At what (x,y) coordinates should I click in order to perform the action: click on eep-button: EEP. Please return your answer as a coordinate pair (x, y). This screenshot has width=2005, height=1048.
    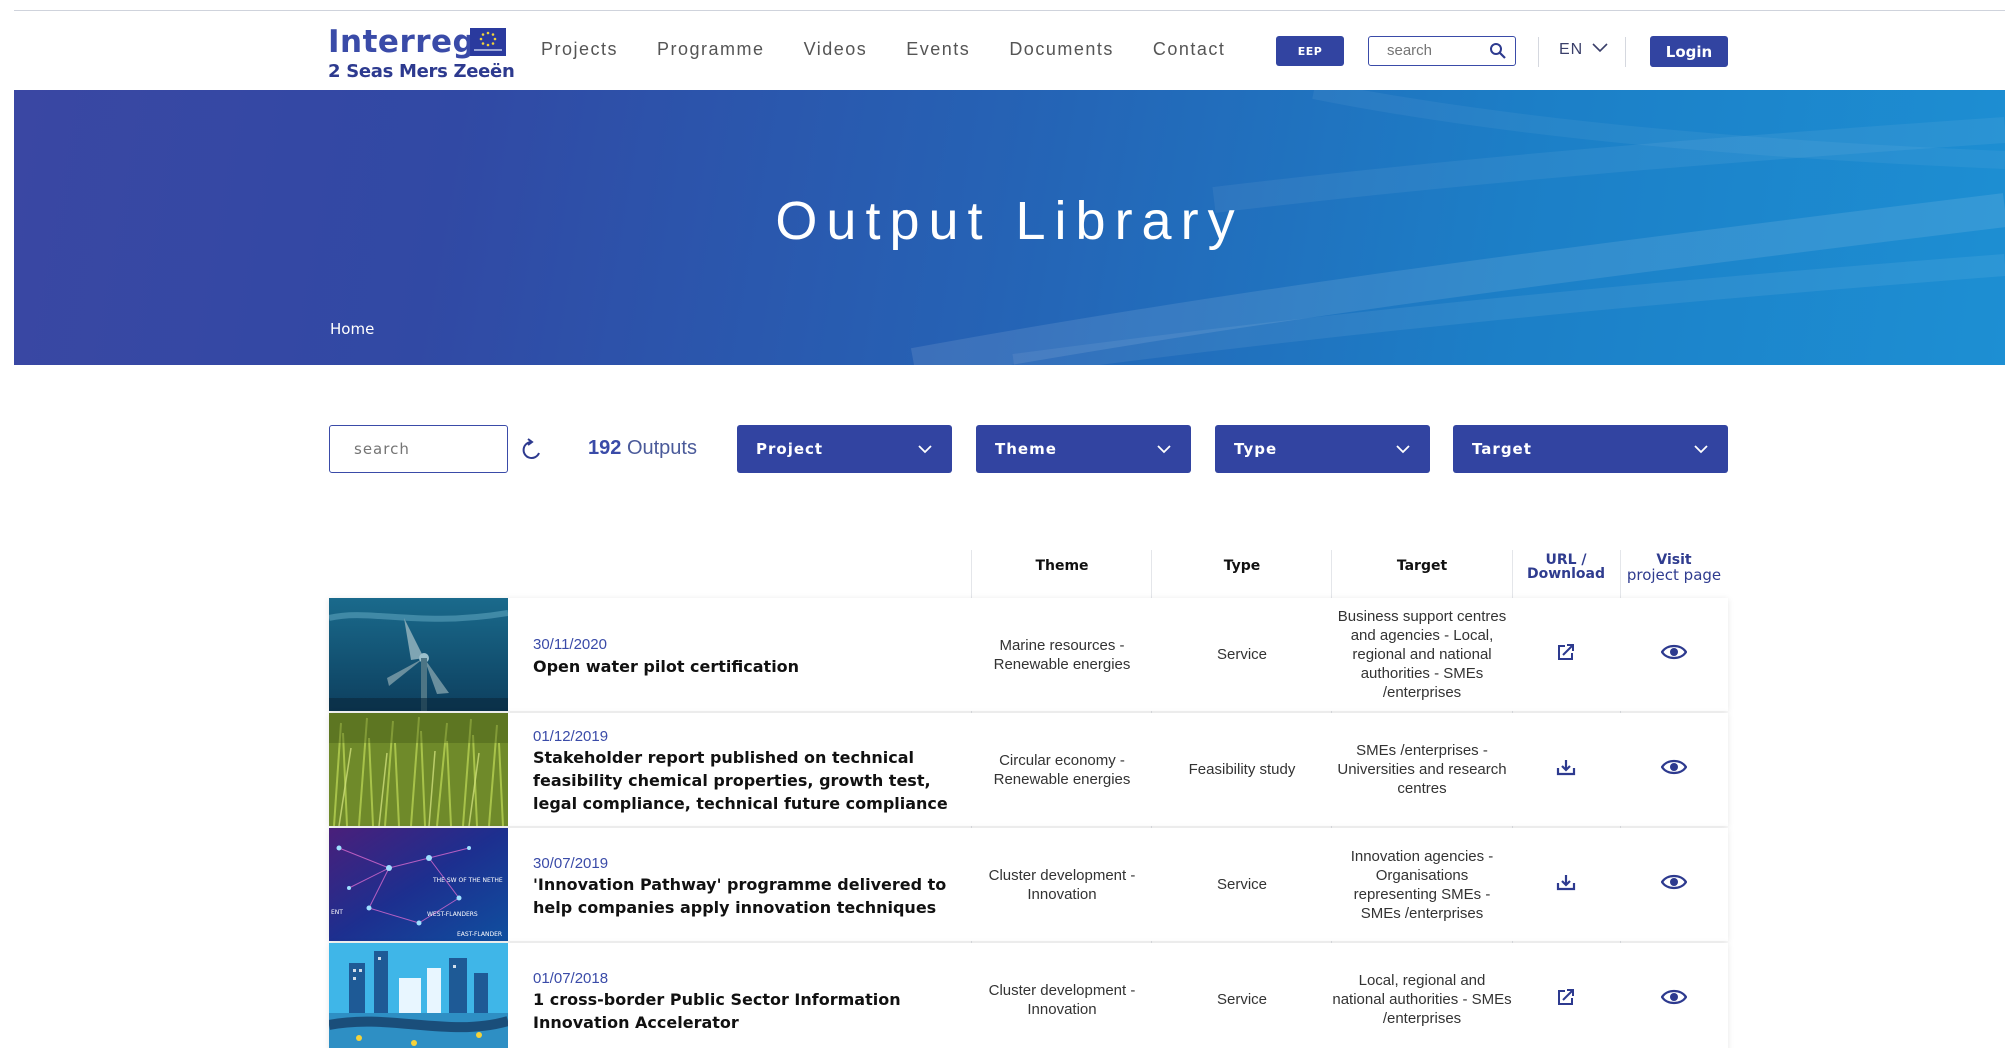
    Looking at the image, I should click on (1310, 51).